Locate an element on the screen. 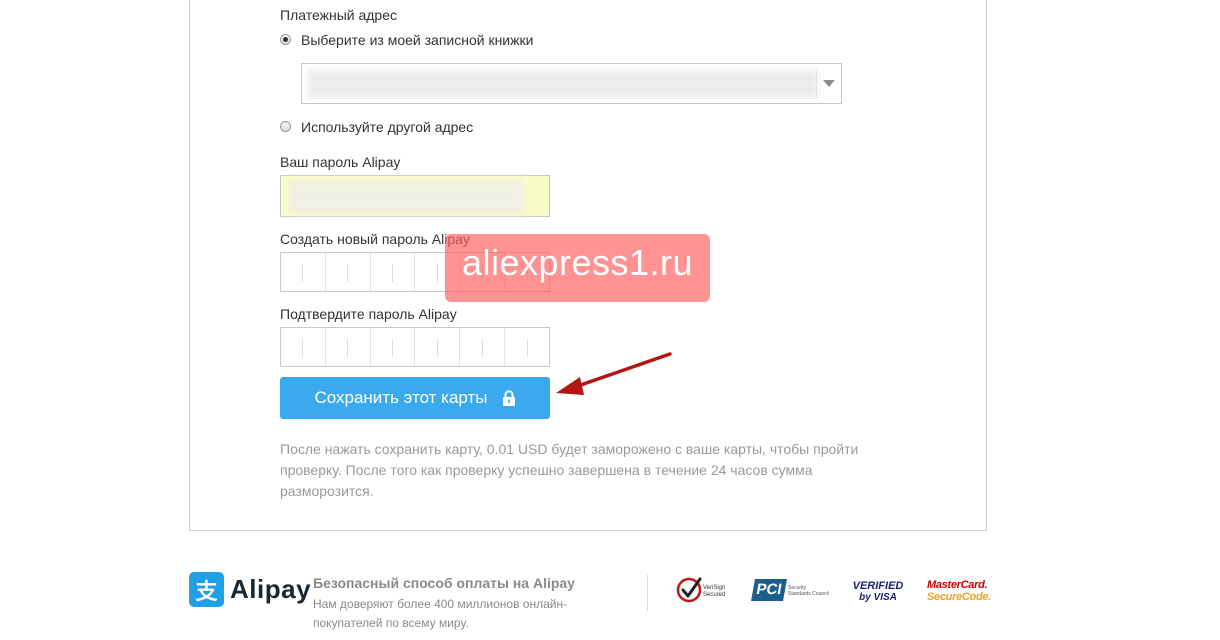 This screenshot has height=640, width=1220. billing-address-heading: Платежный адрес is located at coordinates (338, 15).